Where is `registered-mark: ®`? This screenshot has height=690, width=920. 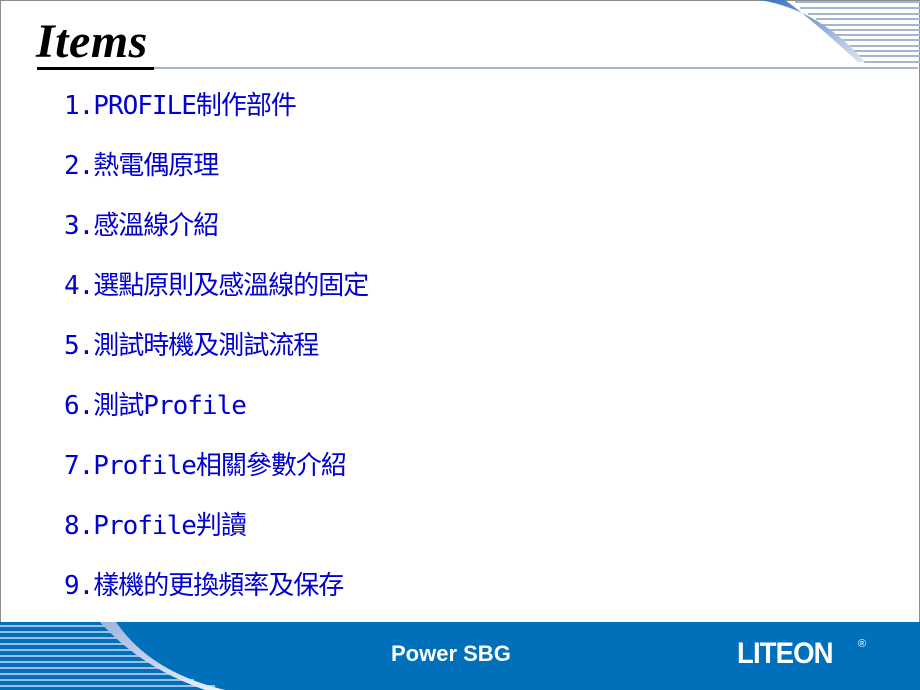
registered-mark: ® is located at coordinates (862, 644).